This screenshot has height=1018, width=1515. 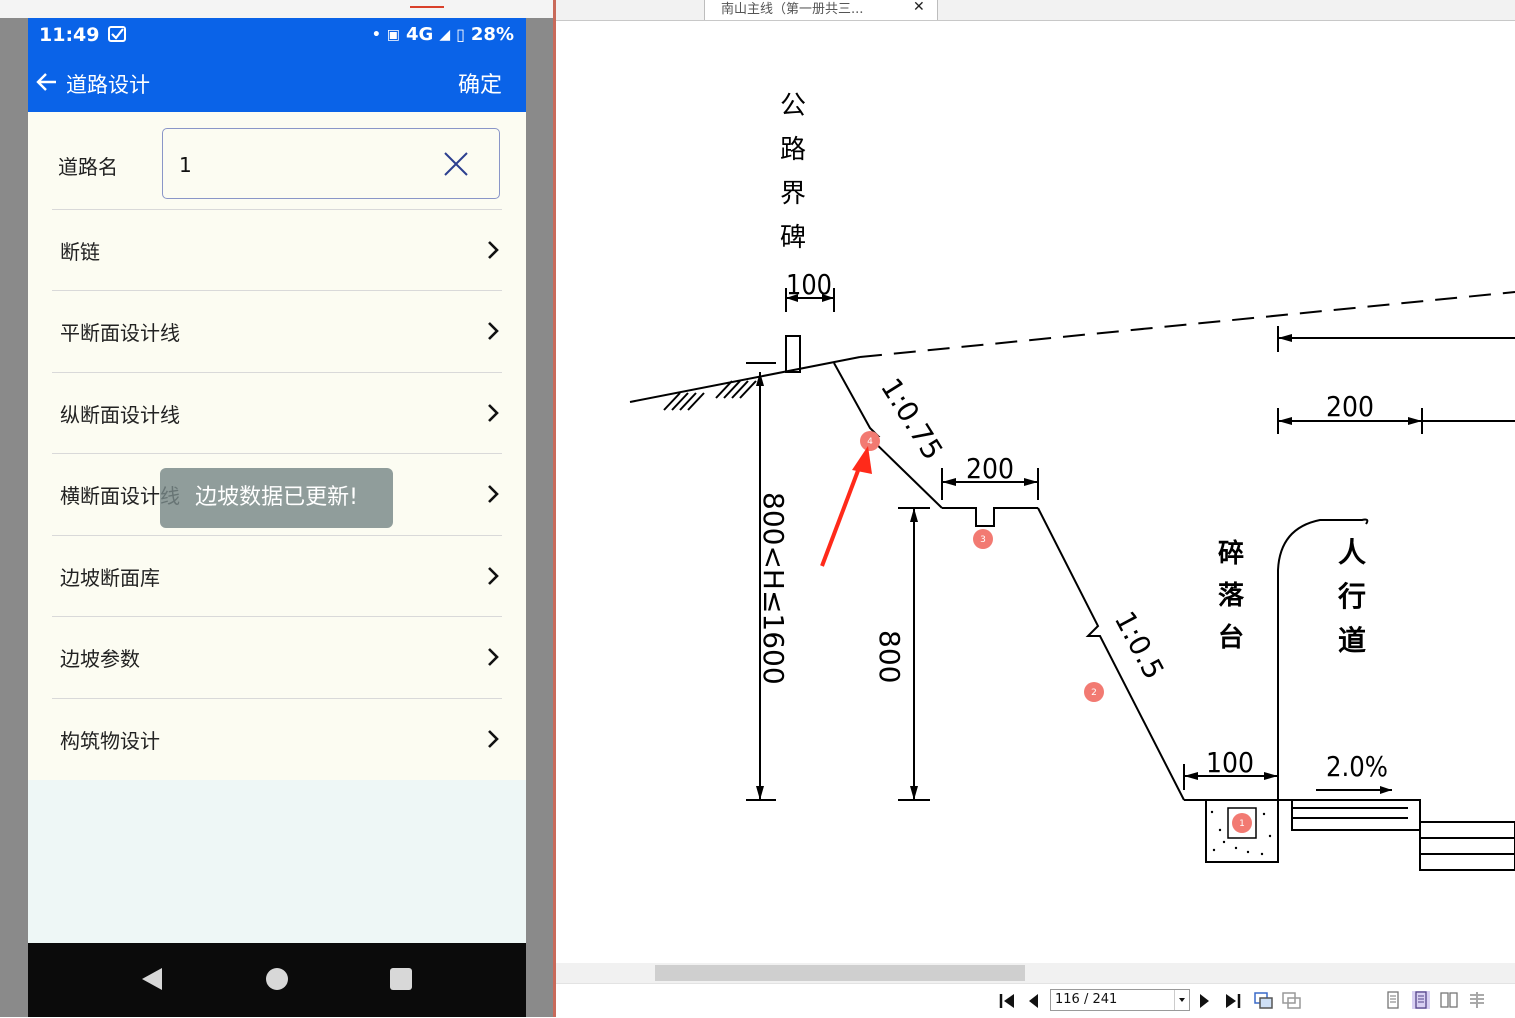 What do you see at coordinates (277, 330) in the screenshot?
I see `menu-item-plan-design-line: 平断面设计线` at bounding box center [277, 330].